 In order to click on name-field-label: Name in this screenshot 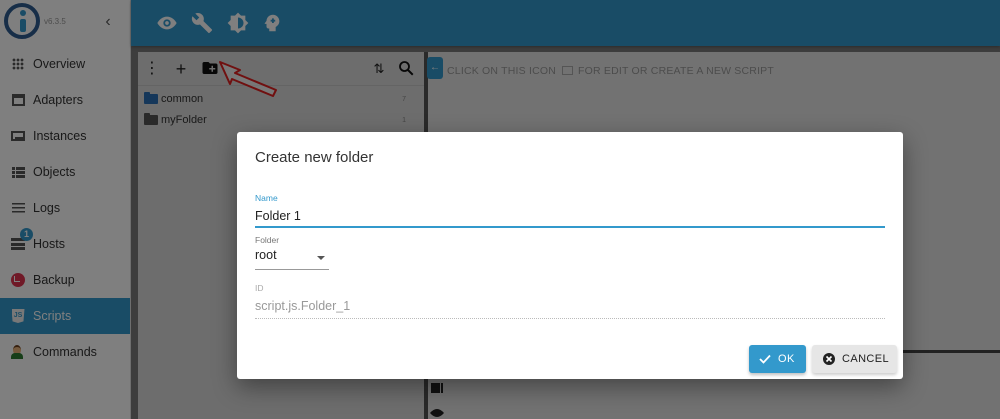, I will do `click(266, 198)`.